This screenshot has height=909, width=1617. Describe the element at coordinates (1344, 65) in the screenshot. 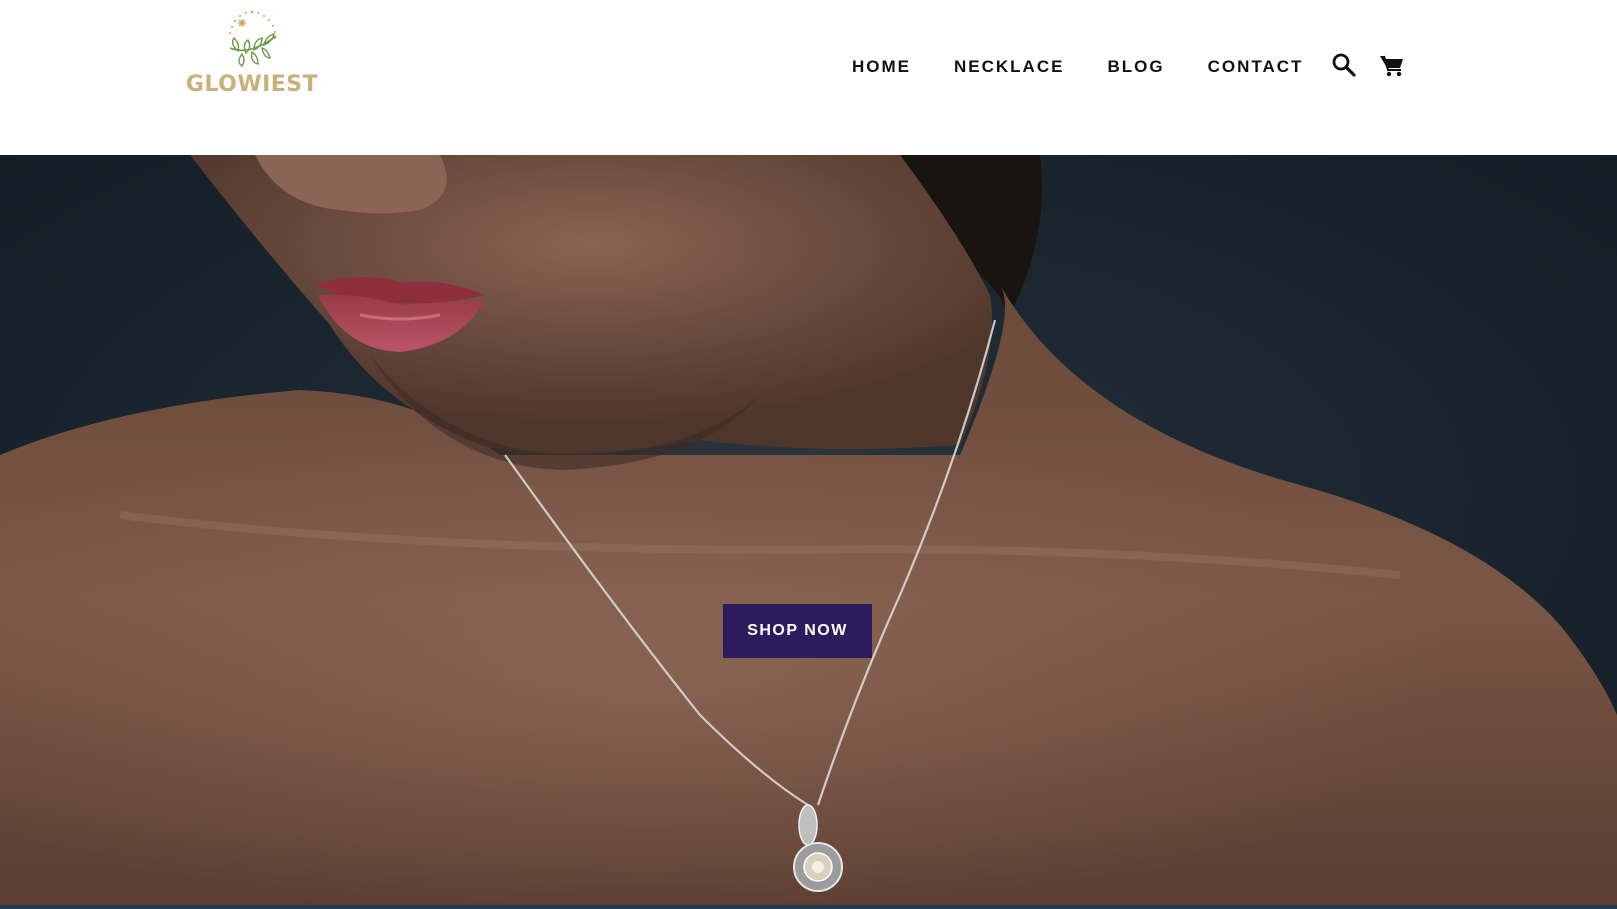

I see `search-icon` at that location.